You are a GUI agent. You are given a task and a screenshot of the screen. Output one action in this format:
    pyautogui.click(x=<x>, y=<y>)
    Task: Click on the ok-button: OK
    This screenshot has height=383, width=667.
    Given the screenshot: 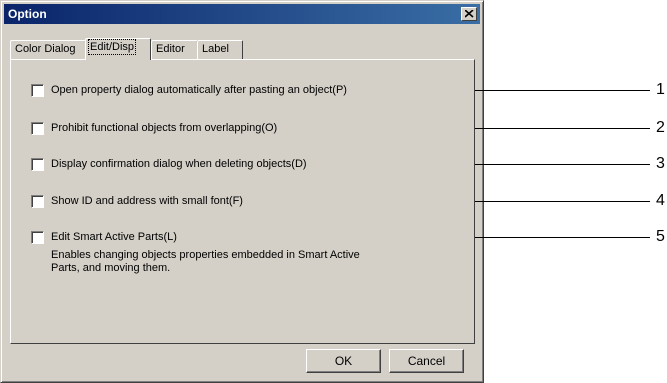 What is the action you would take?
    pyautogui.click(x=343, y=361)
    